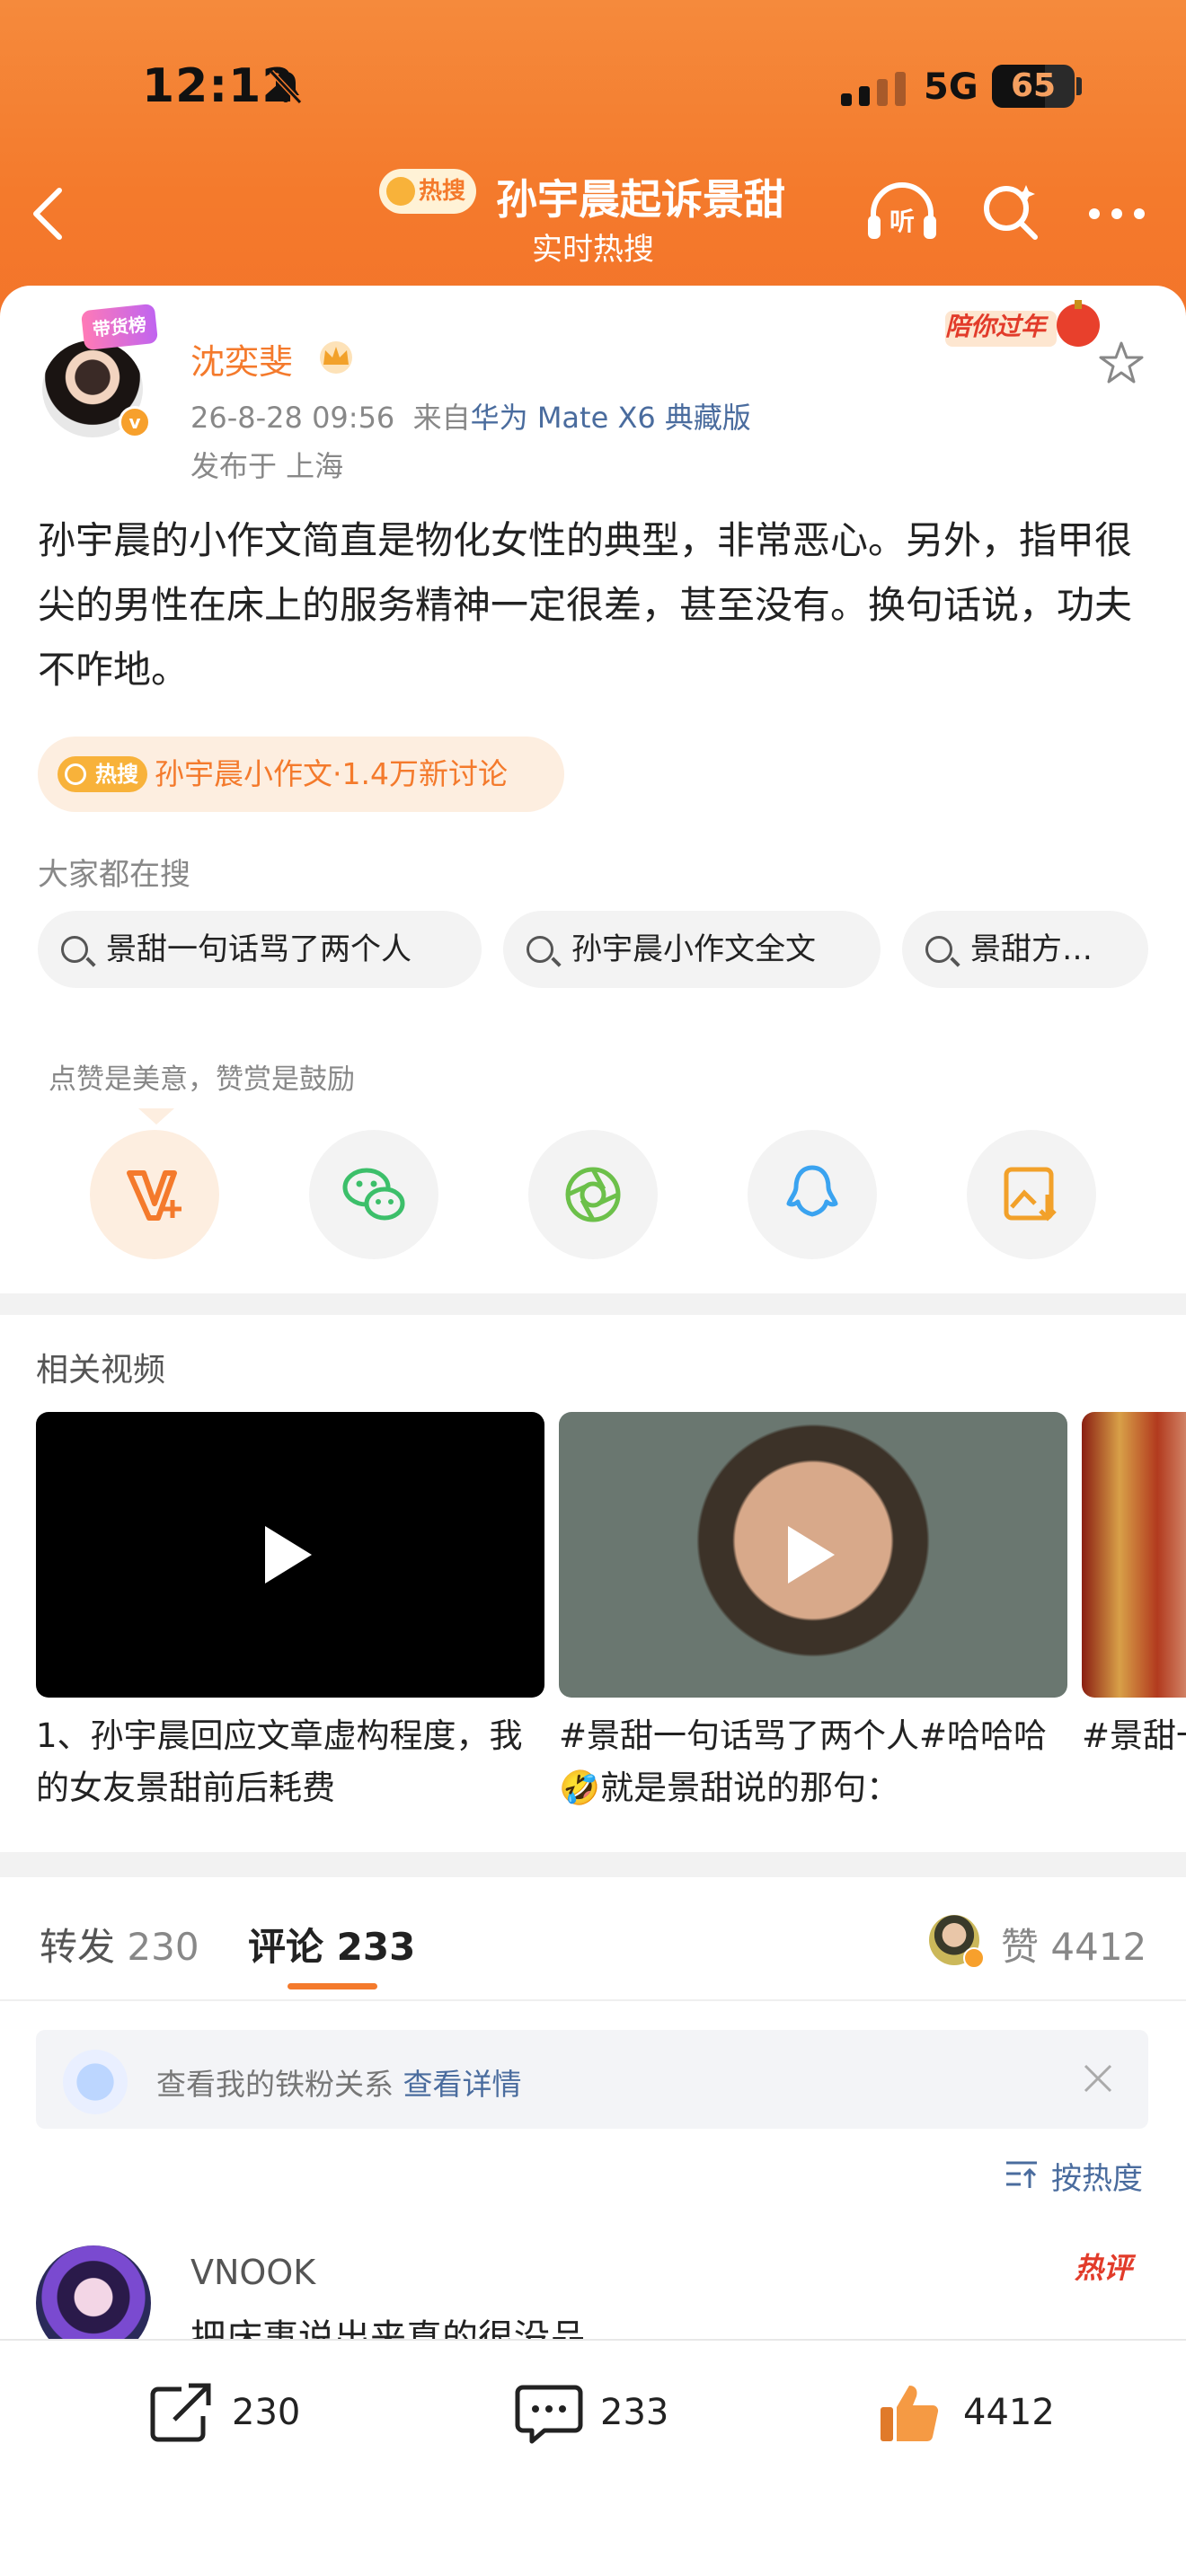 The height and width of the screenshot is (2576, 1186). I want to click on reward-icon, so click(154, 1195).